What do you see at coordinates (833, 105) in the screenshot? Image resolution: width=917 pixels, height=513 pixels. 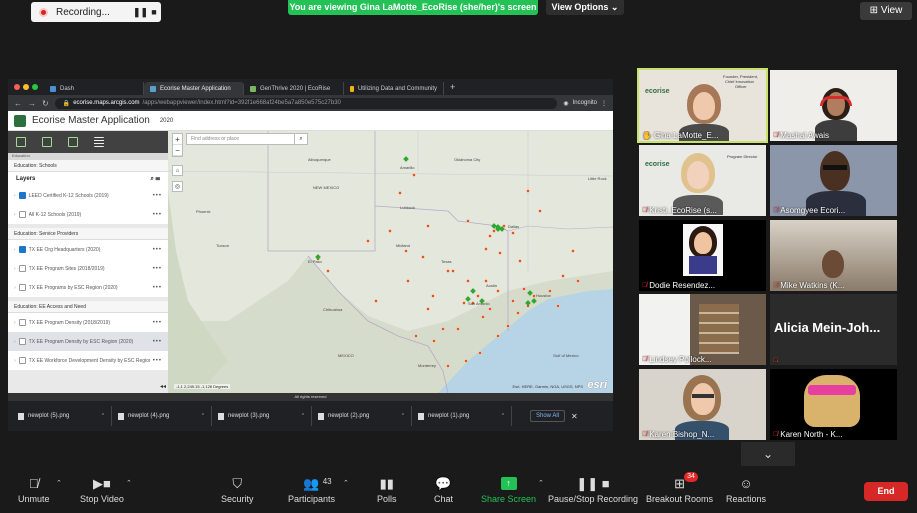 I see `participant-tile: 🎙̸ Mashal Awais` at bounding box center [833, 105].